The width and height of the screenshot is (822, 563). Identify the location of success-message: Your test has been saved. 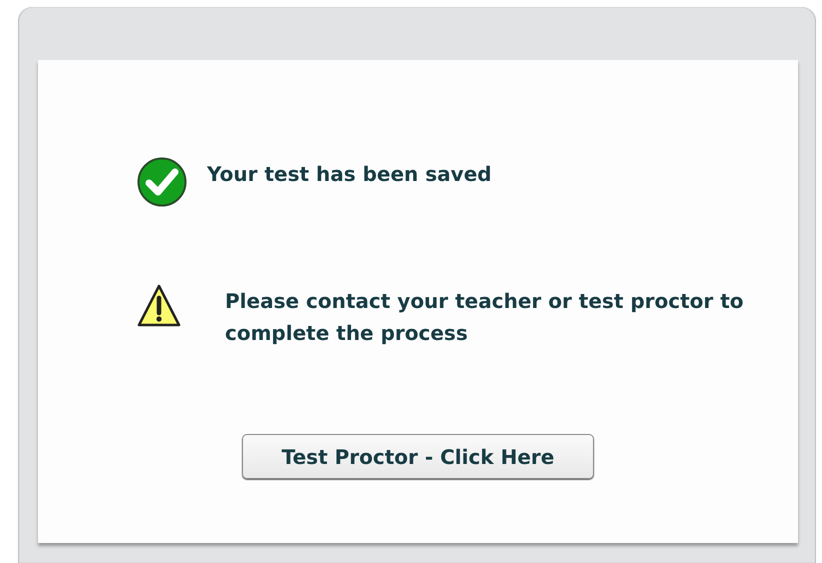
(349, 174).